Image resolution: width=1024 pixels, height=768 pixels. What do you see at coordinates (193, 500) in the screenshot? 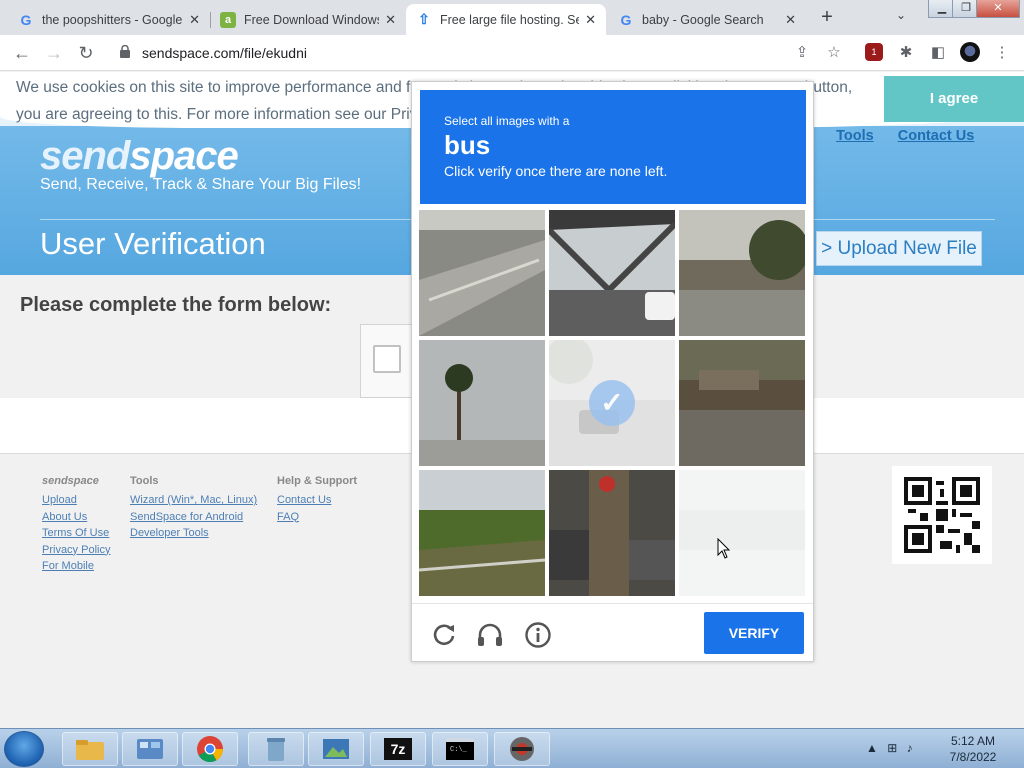
I see `footer-link-wizard: Wizard (Win*, Mac, Linux)` at bounding box center [193, 500].